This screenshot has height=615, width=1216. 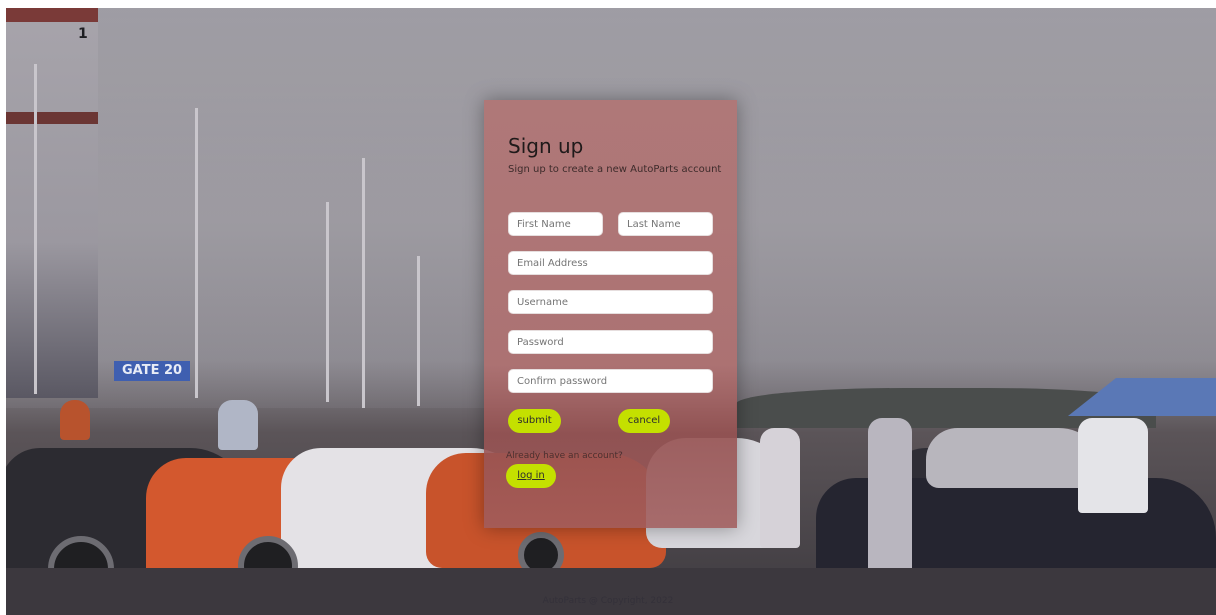 What do you see at coordinates (644, 421) in the screenshot?
I see `cancel-button: cancel` at bounding box center [644, 421].